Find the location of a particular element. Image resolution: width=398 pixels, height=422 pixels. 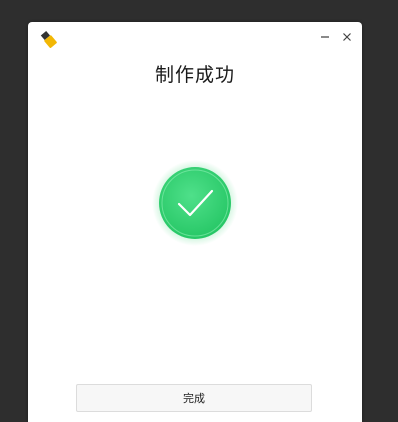

minimize-button is located at coordinates (325, 37).